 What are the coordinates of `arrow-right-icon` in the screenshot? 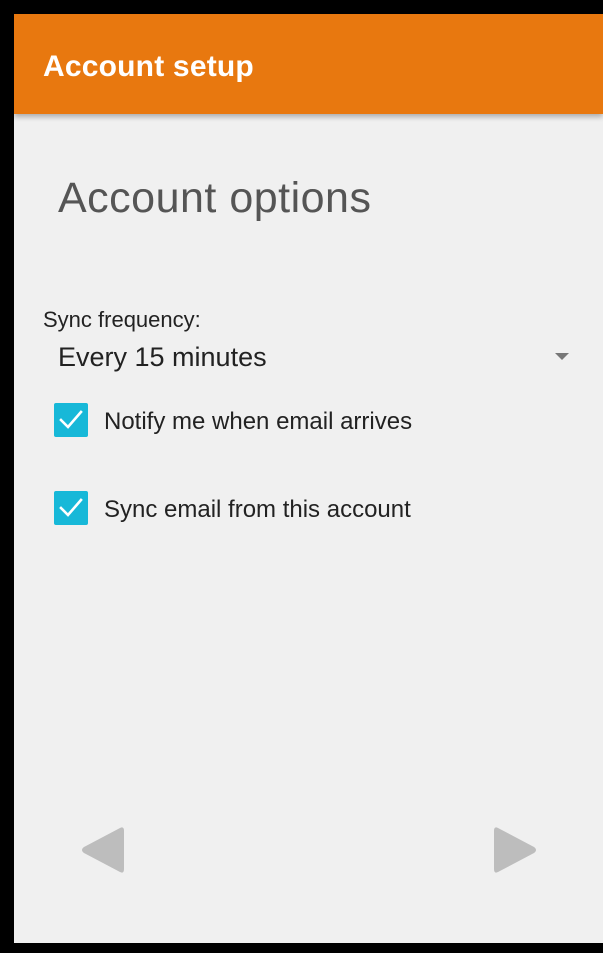 It's located at (515, 850).